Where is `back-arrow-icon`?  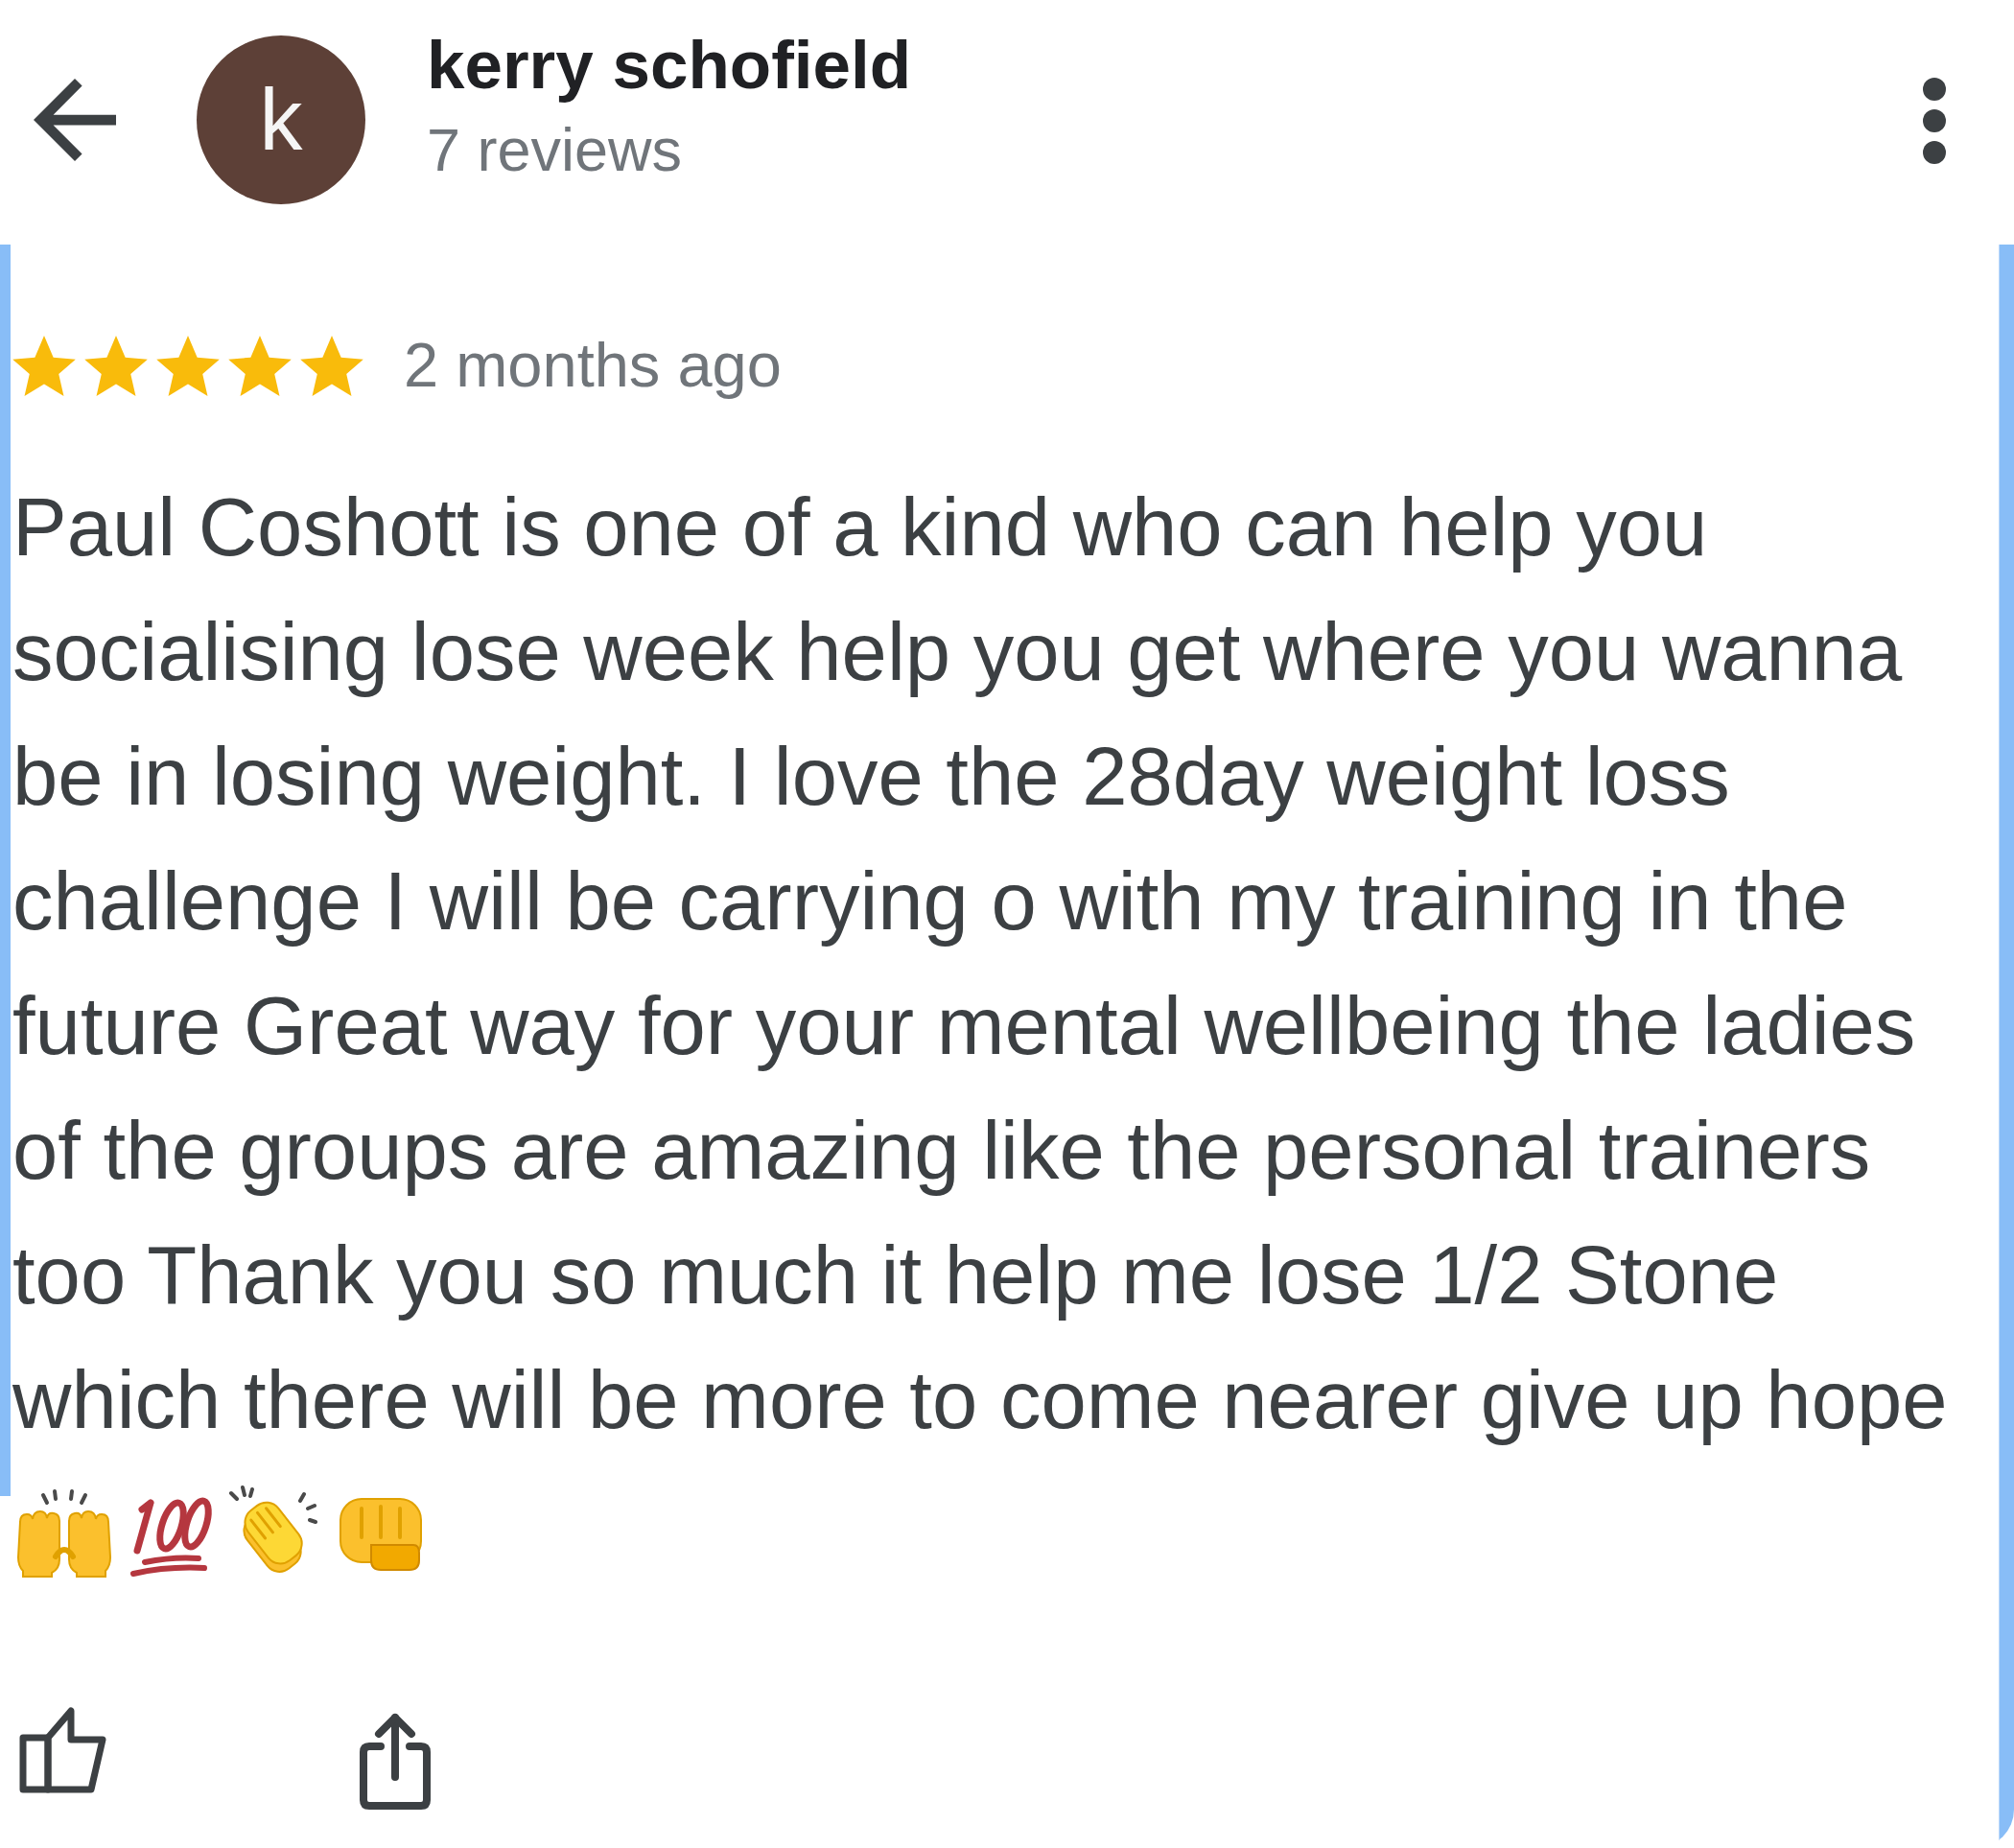 back-arrow-icon is located at coordinates (75, 120).